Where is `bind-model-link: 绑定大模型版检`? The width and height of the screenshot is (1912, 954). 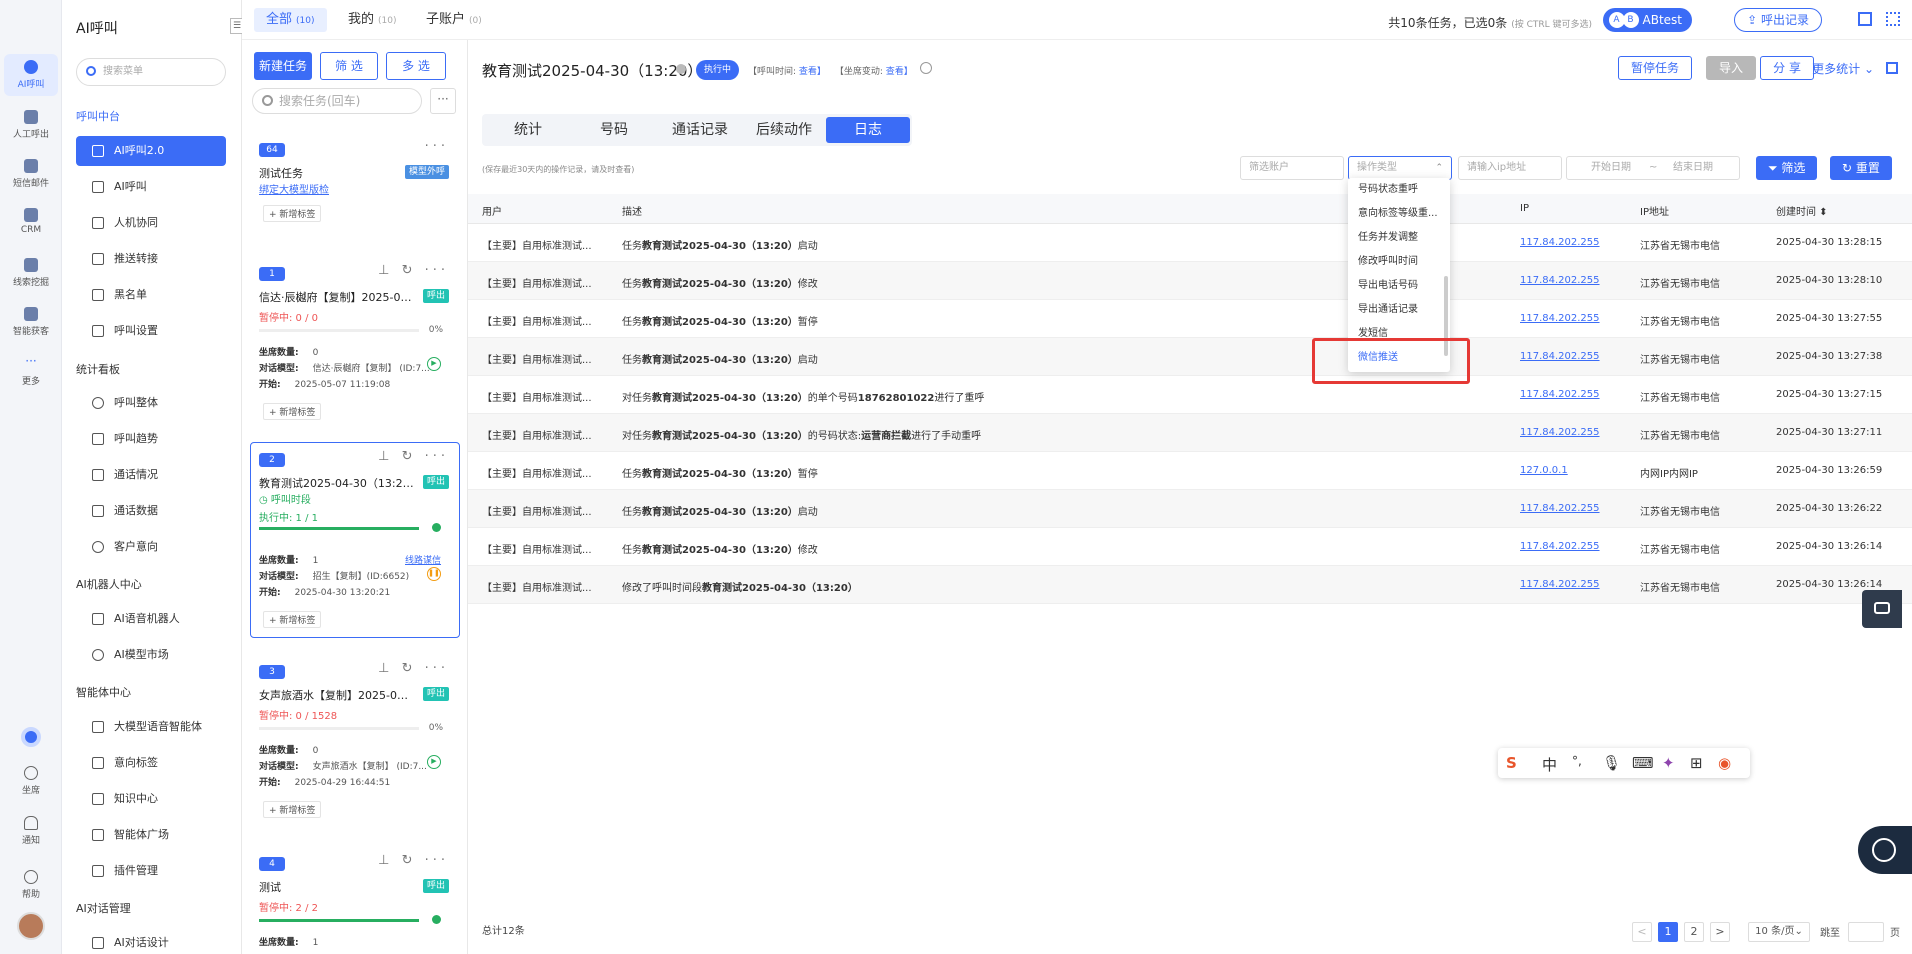
bind-model-link: 绑定大模型版检 is located at coordinates (294, 188).